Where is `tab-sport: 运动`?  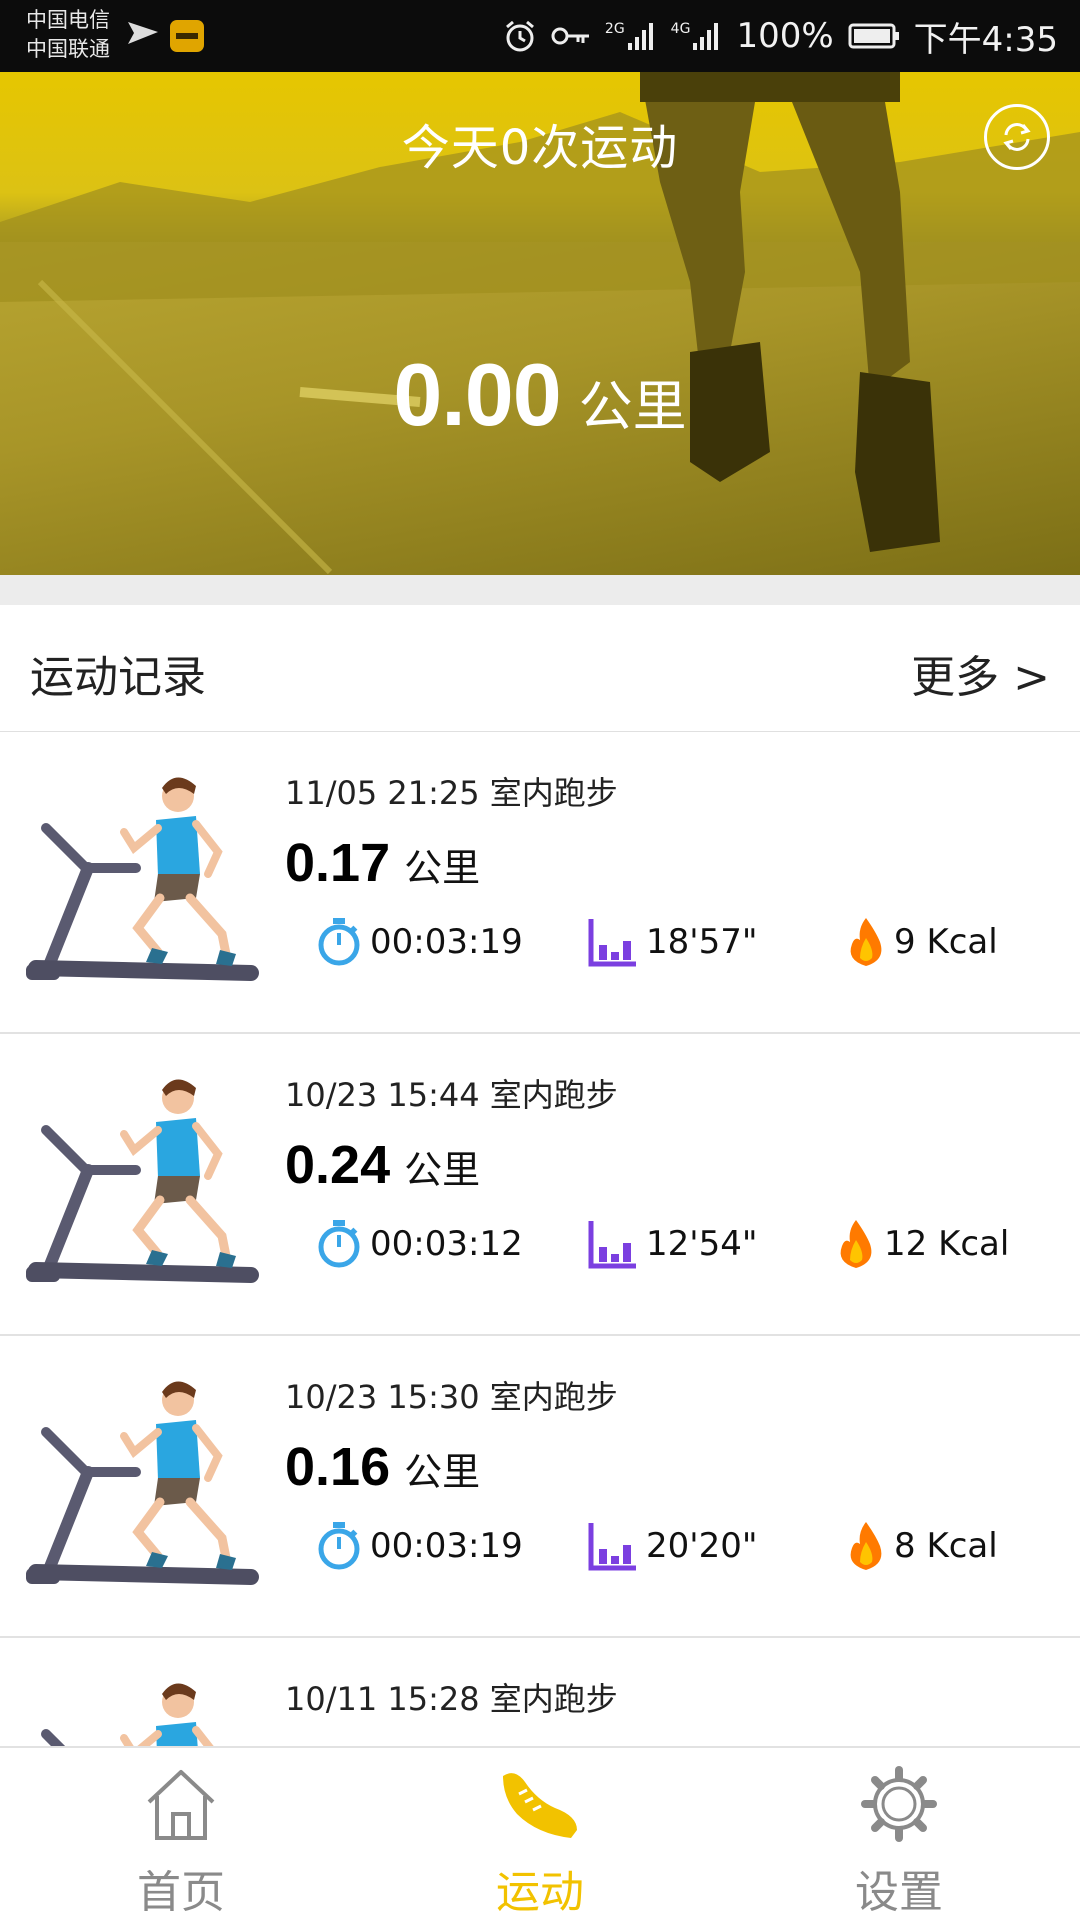
tab-sport: 运动 is located at coordinates (540, 1835).